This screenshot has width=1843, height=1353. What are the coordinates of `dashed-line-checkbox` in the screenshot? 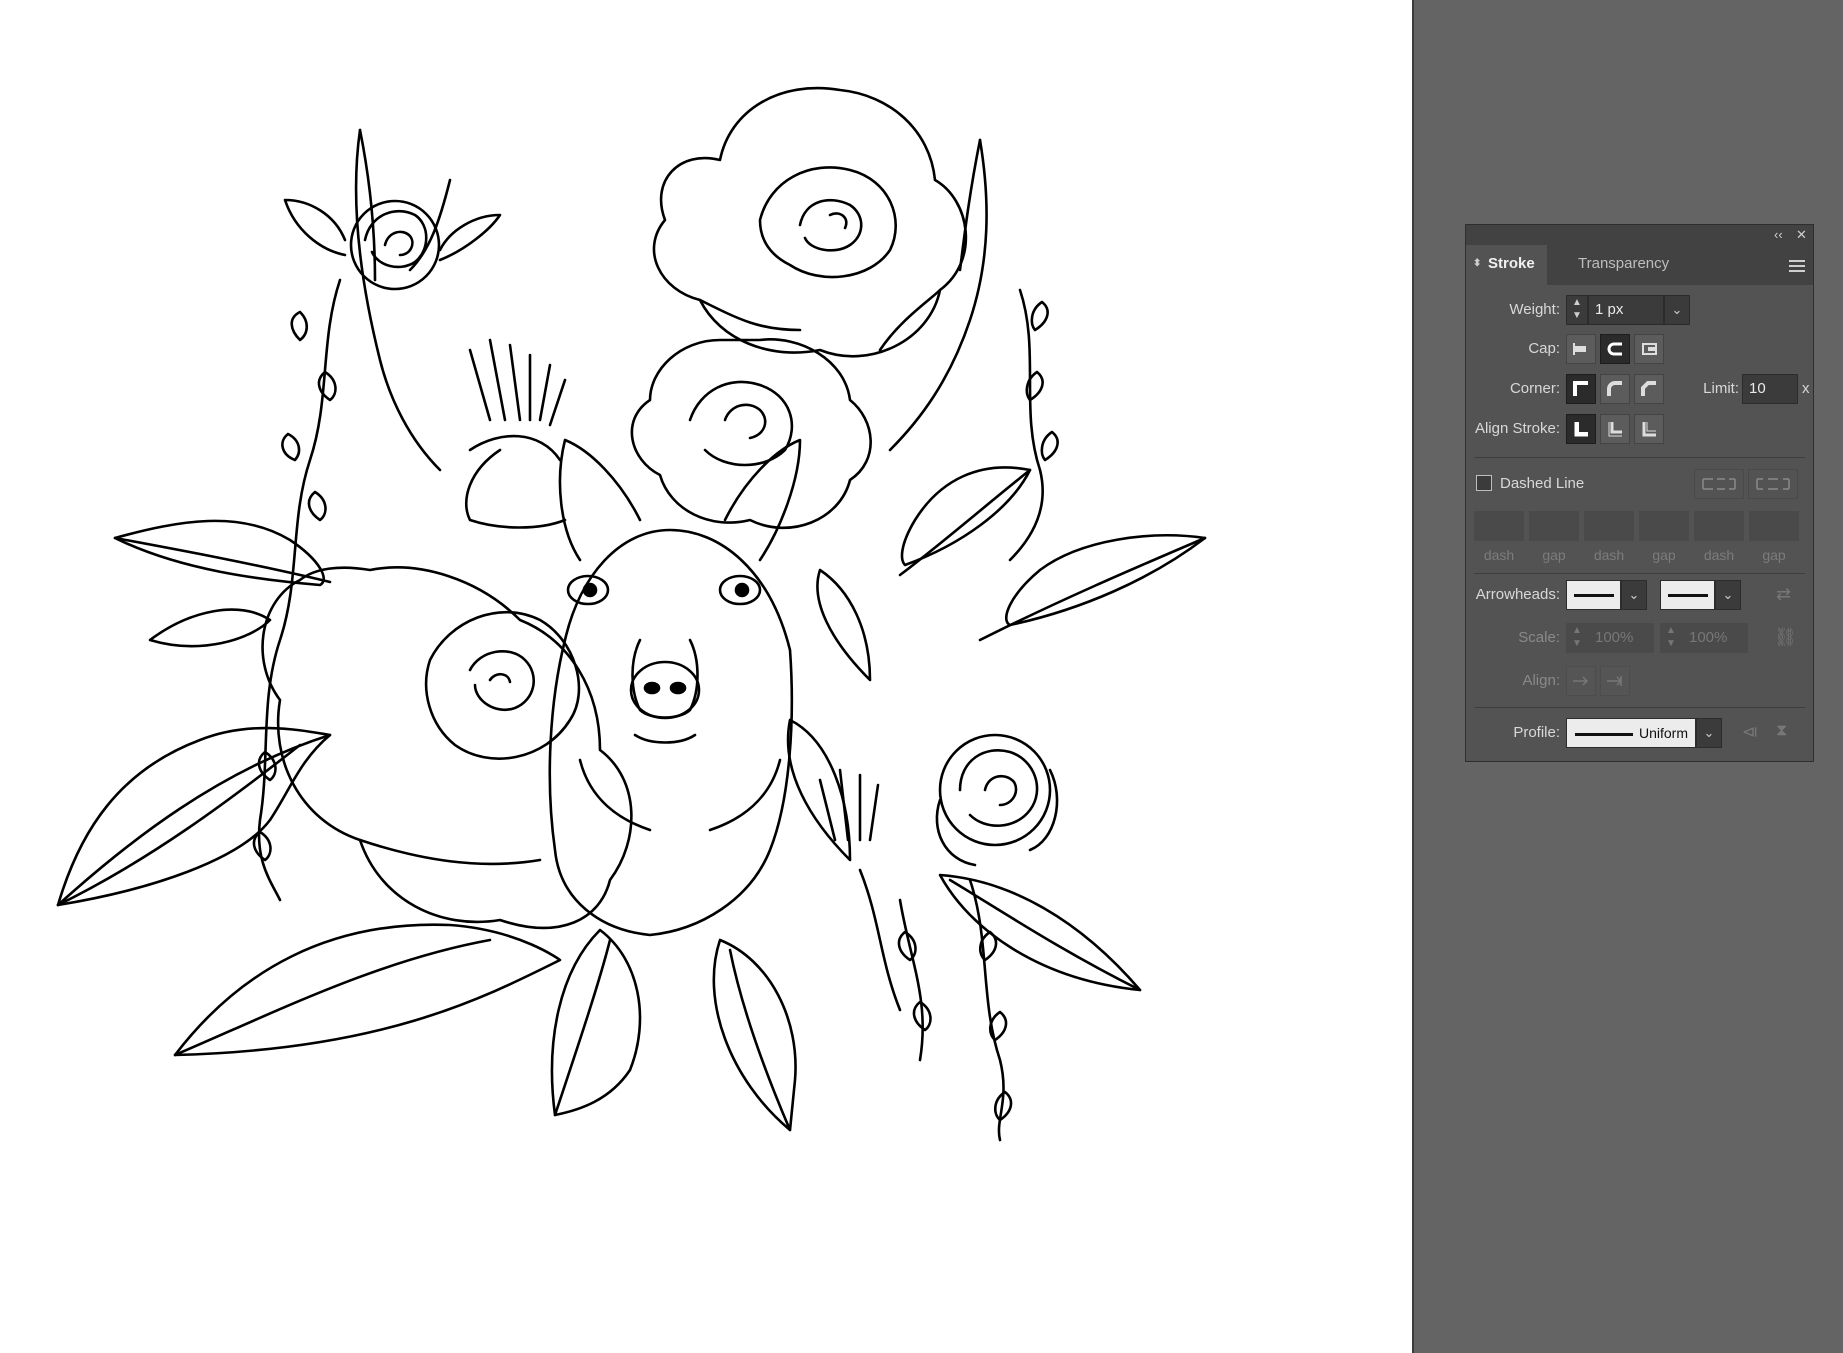 It's located at (1484, 483).